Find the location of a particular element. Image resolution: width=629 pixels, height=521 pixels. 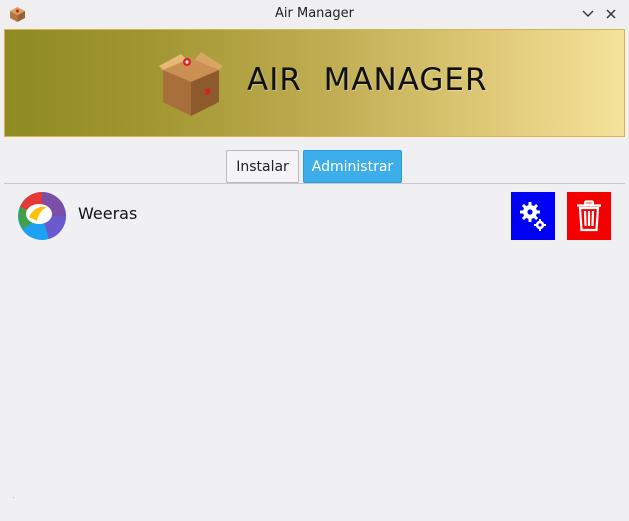

list-item: Weeras is located at coordinates (314, 216).